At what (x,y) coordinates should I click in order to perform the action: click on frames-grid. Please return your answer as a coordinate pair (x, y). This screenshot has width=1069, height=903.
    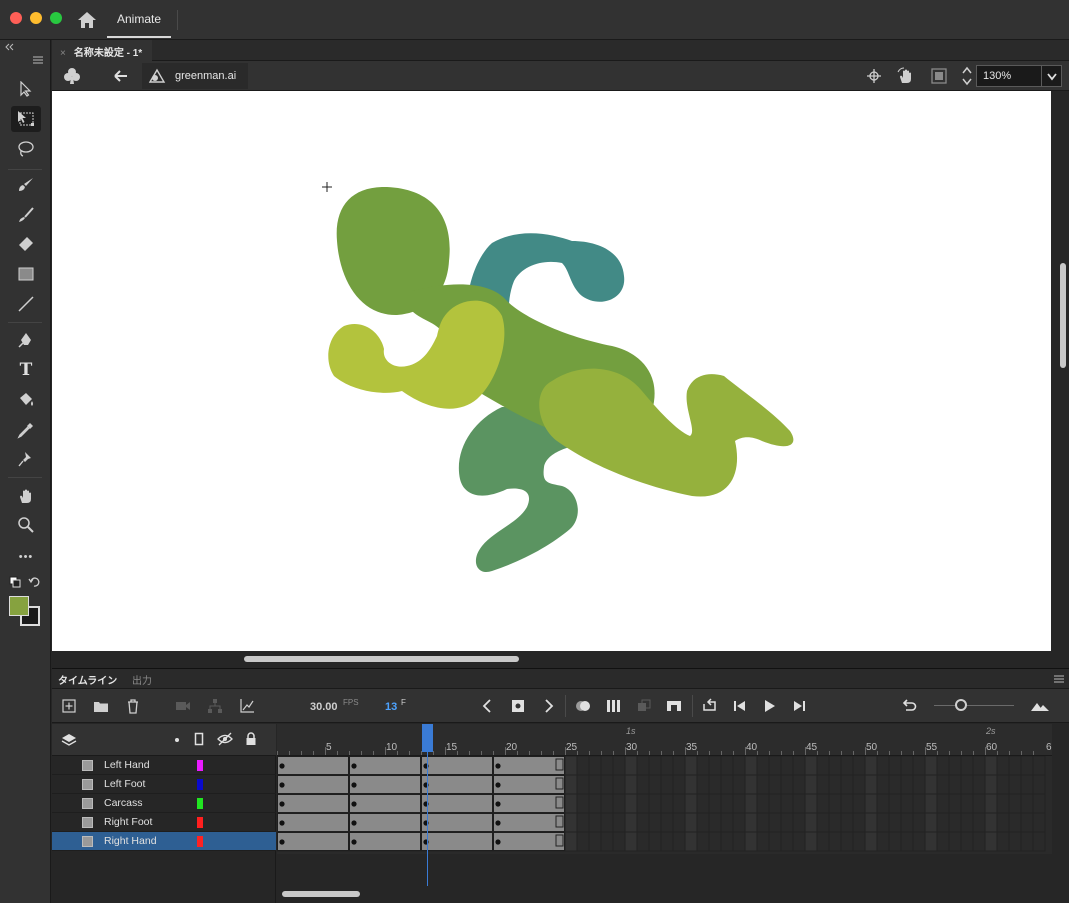
    Looking at the image, I should click on (664, 805).